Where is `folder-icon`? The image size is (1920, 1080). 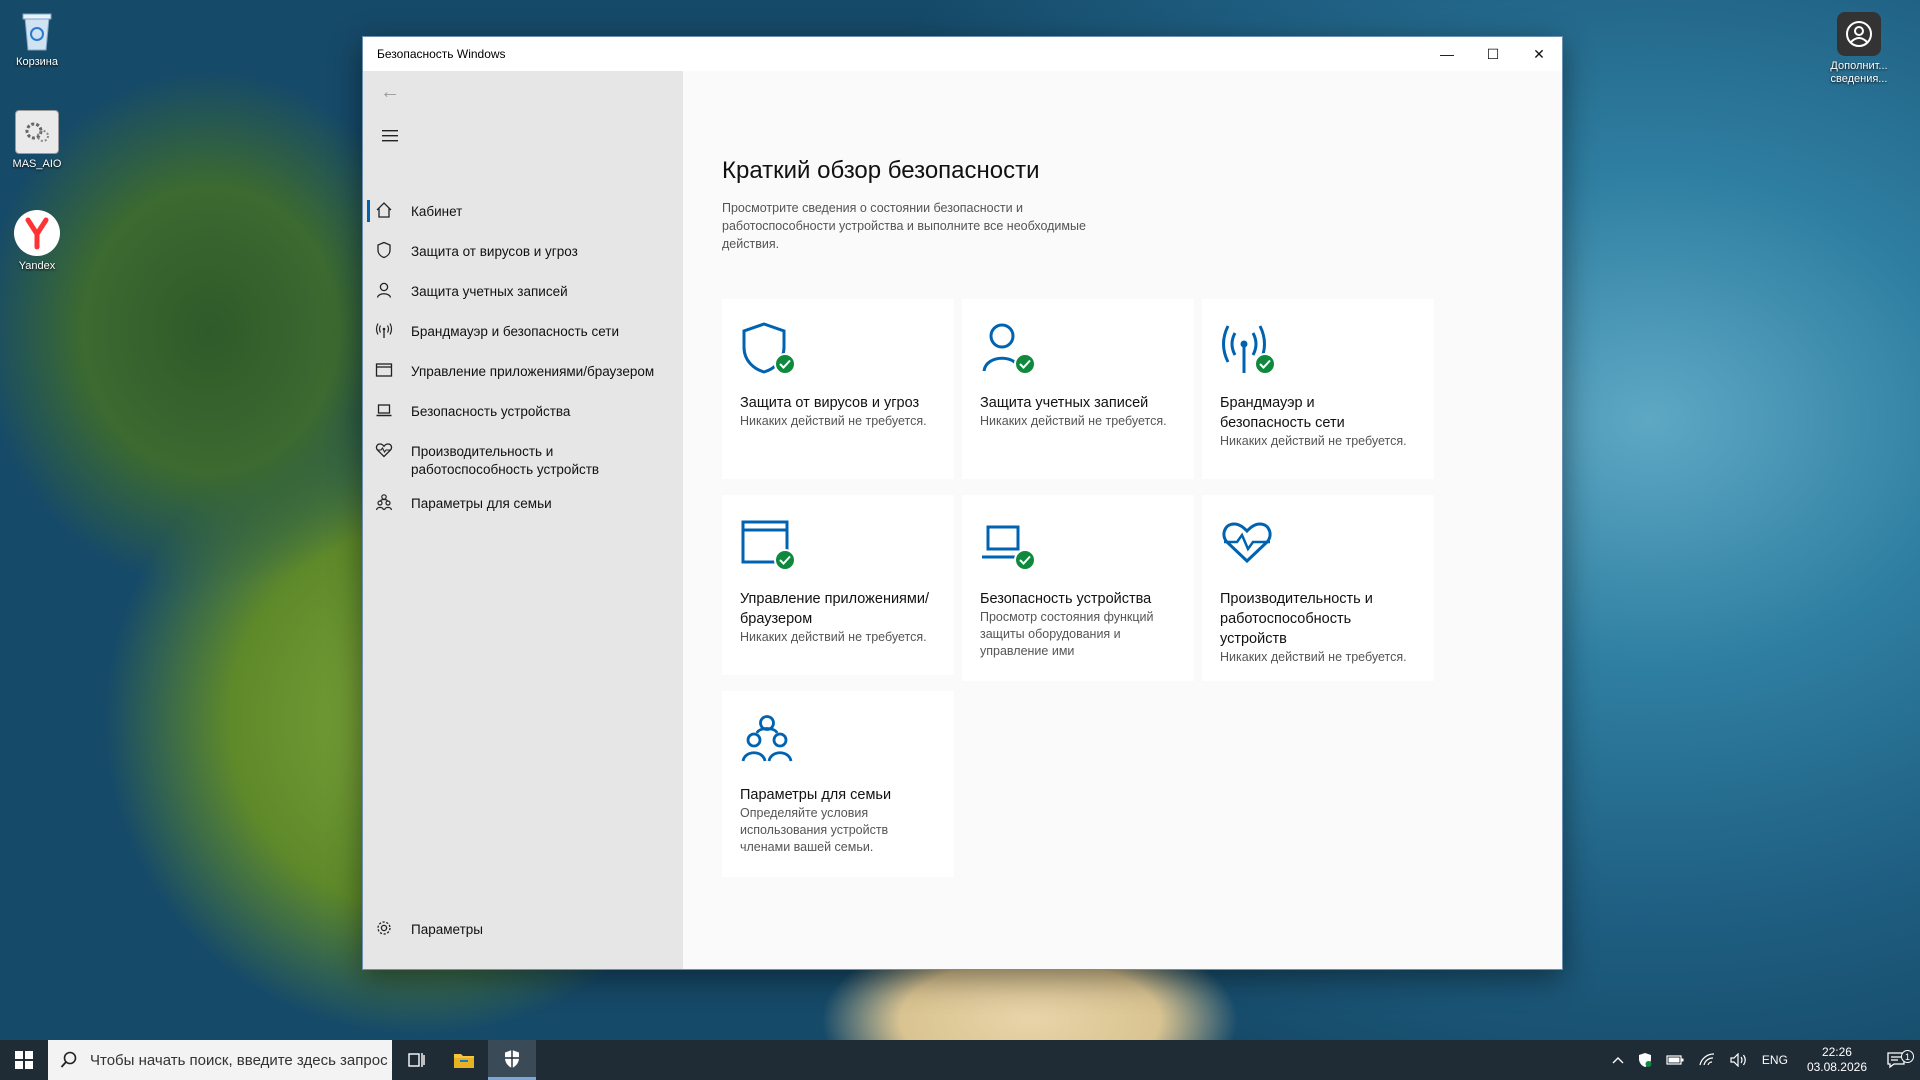 folder-icon is located at coordinates (464, 1061).